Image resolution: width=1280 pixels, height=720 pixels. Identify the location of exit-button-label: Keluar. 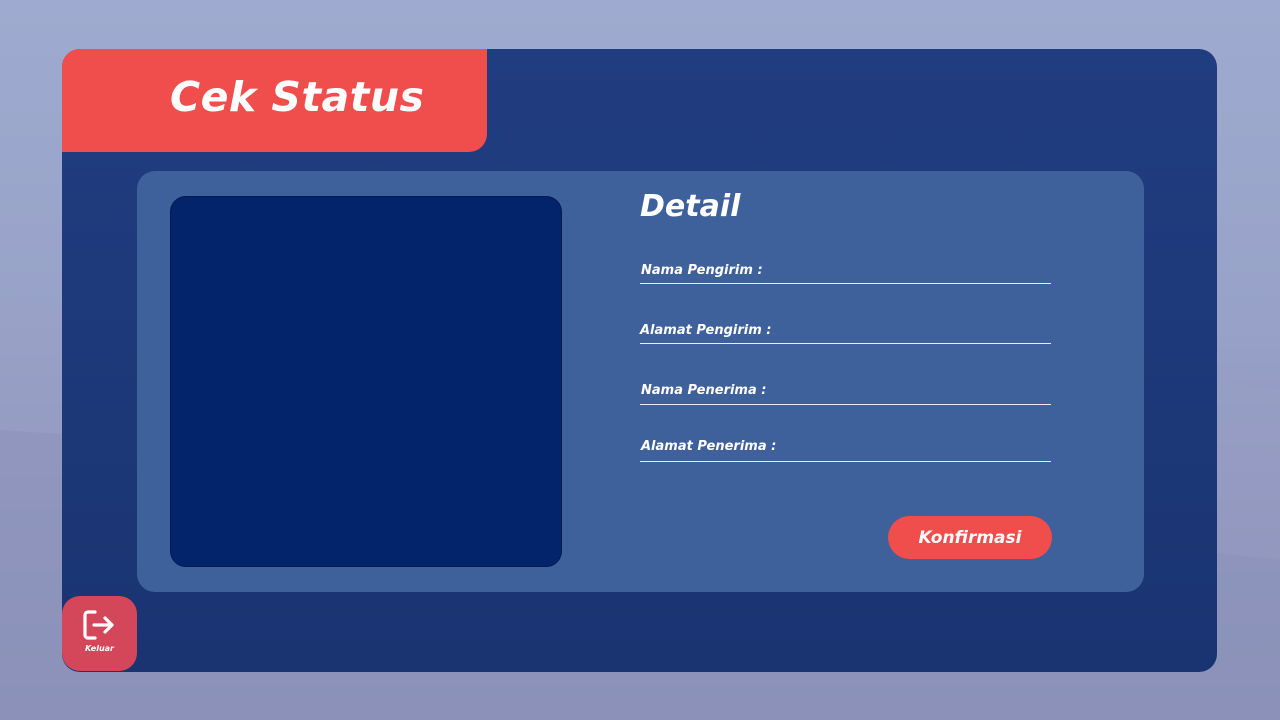
(99, 648).